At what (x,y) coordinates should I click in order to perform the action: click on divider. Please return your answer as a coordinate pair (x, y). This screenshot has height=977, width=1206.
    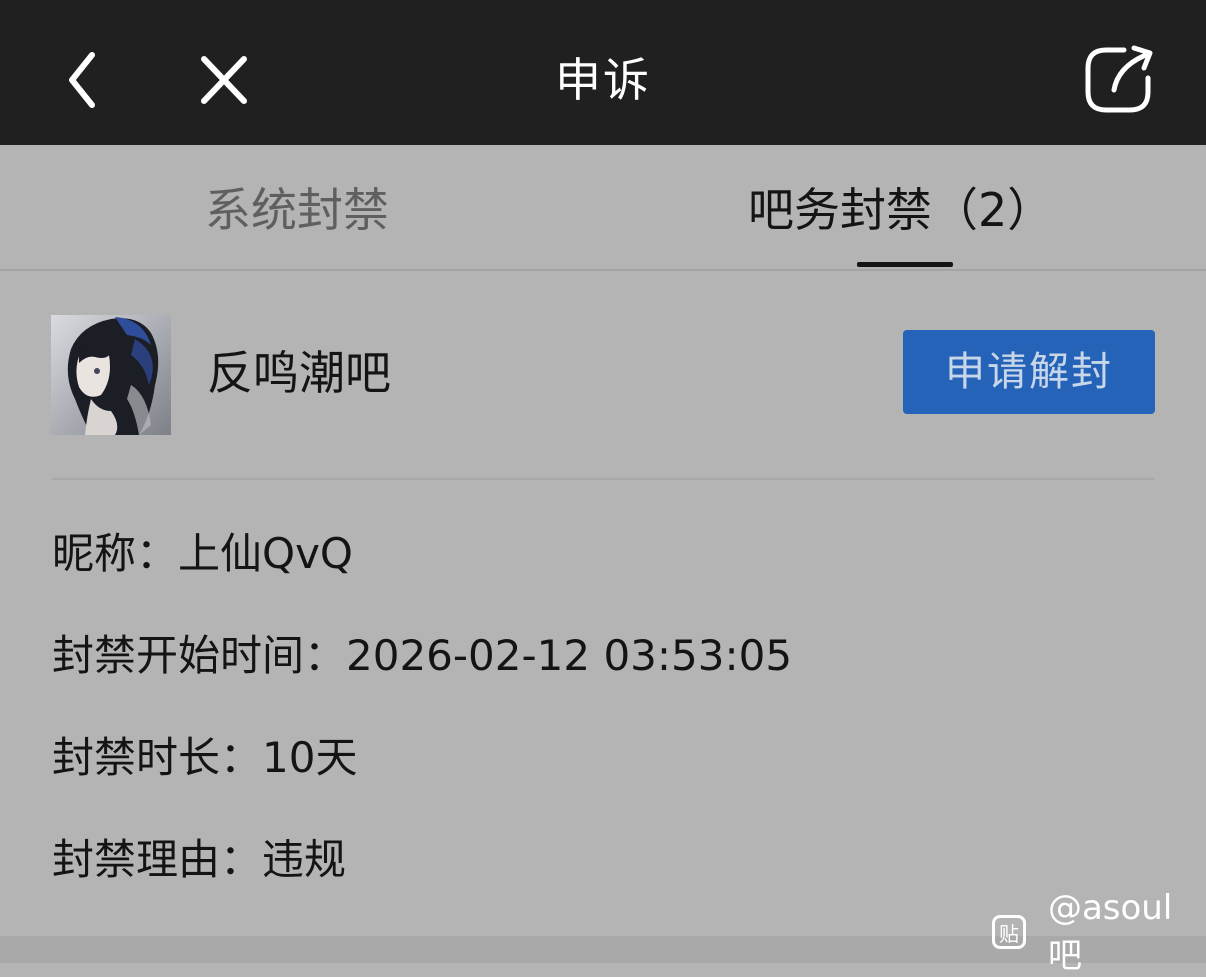
    Looking at the image, I should click on (603, 479).